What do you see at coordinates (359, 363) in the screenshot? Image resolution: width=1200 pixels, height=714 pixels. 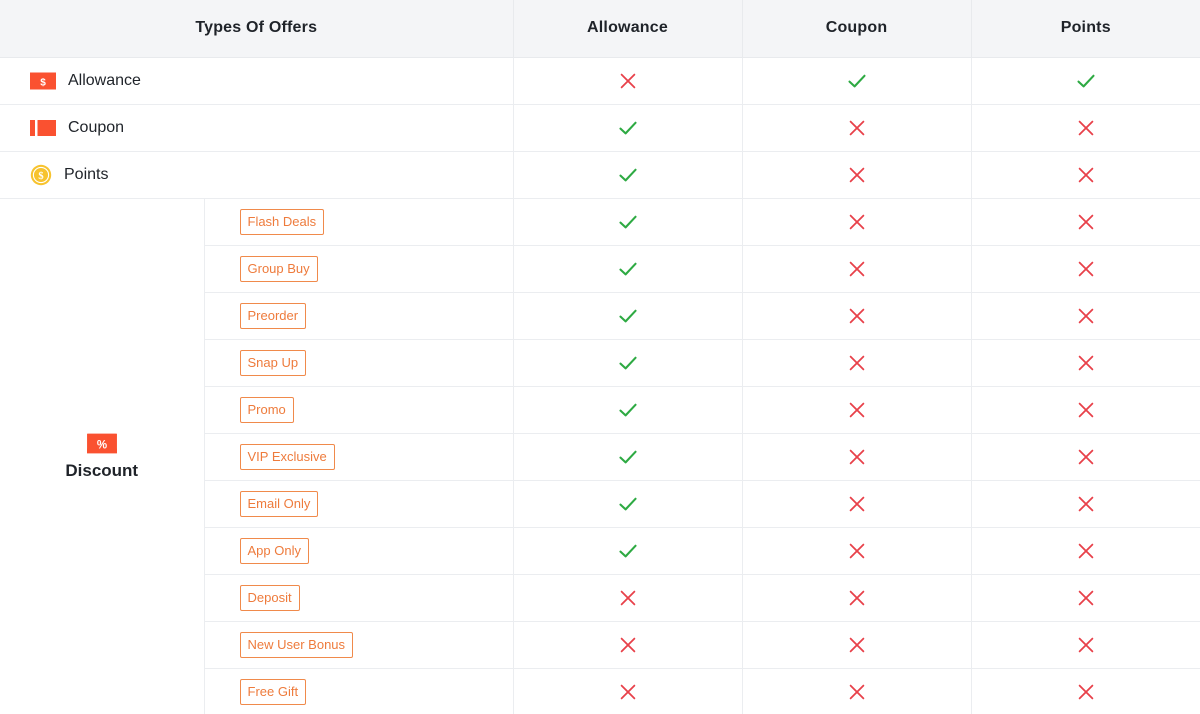 I see `offer-subtype-cell: Snap Up` at bounding box center [359, 363].